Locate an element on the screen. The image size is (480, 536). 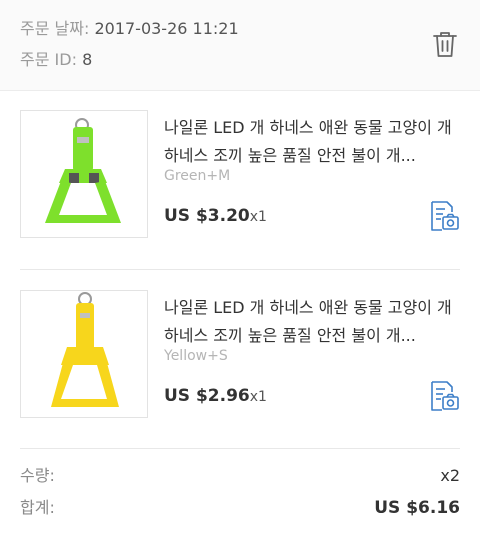
trash-icon is located at coordinates (445, 44).